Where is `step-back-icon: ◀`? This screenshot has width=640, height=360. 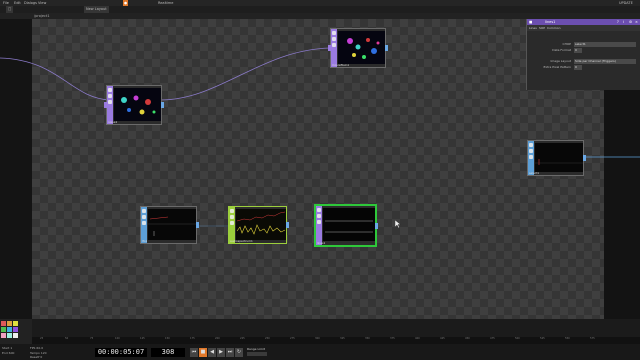
step-back-icon: ◀ is located at coordinates (212, 352).